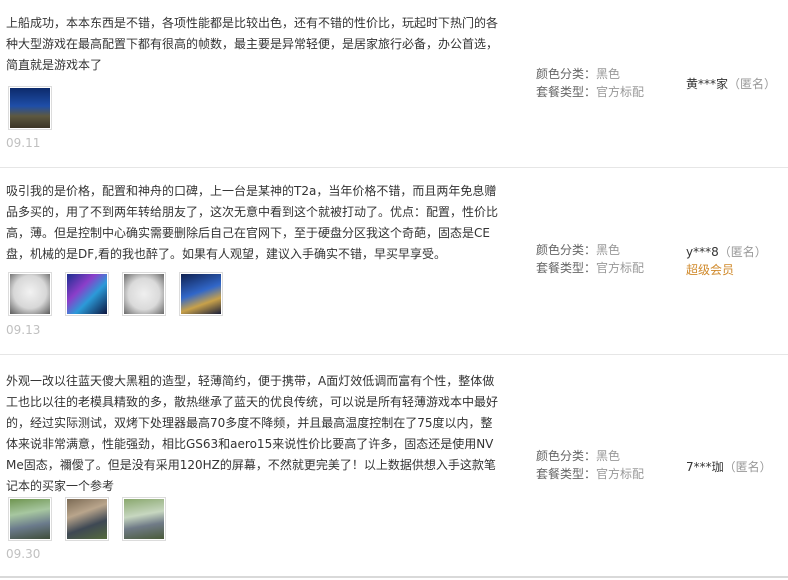 The image size is (788, 580). I want to click on list-bottom-divider, so click(394, 577).